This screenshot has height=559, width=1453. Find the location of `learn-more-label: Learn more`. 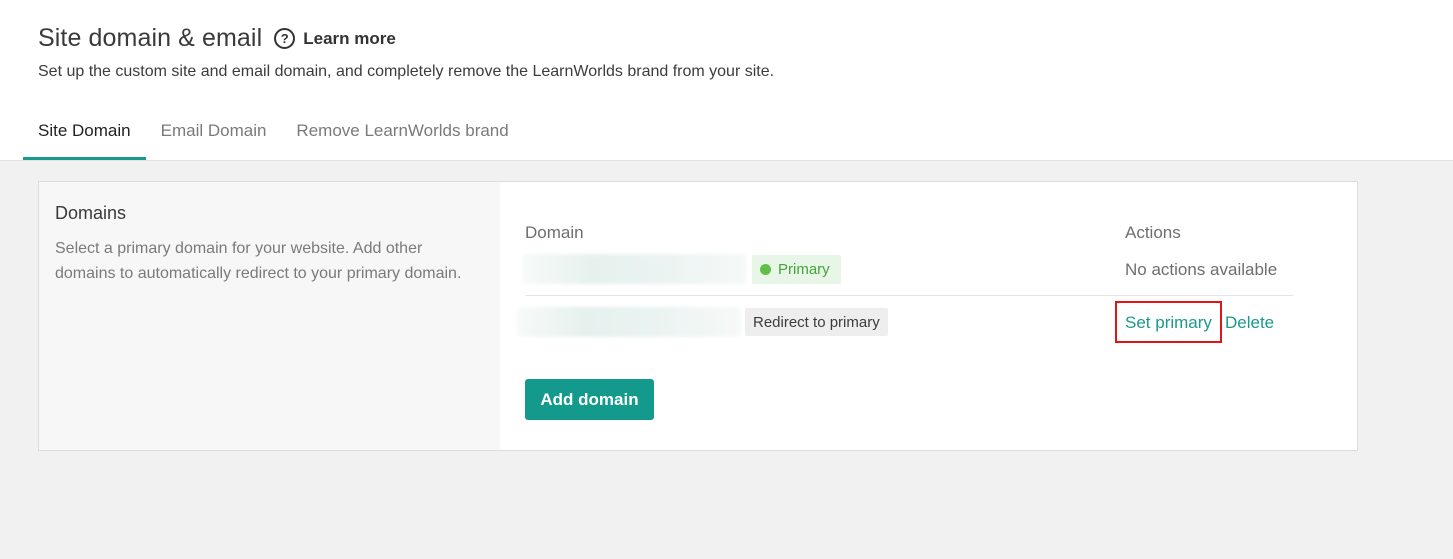

learn-more-label: Learn more is located at coordinates (349, 38).